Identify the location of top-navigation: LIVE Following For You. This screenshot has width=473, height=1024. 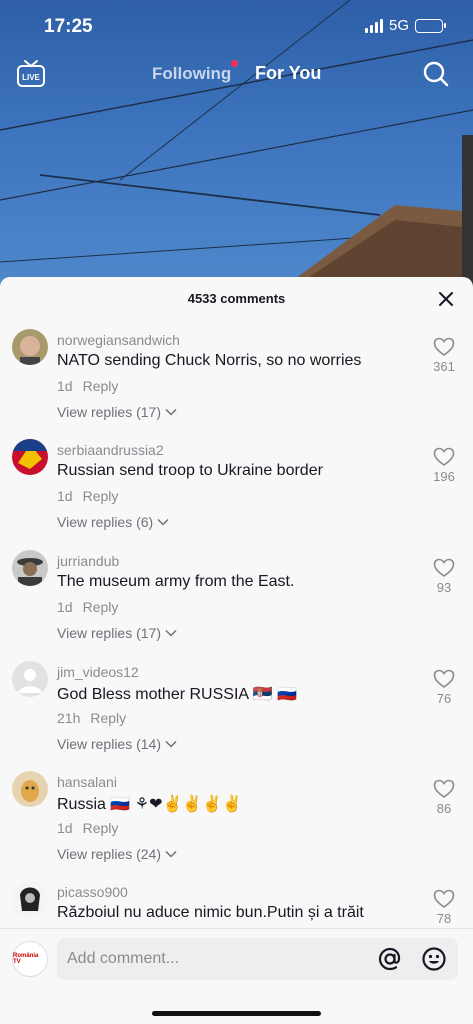
(236, 74).